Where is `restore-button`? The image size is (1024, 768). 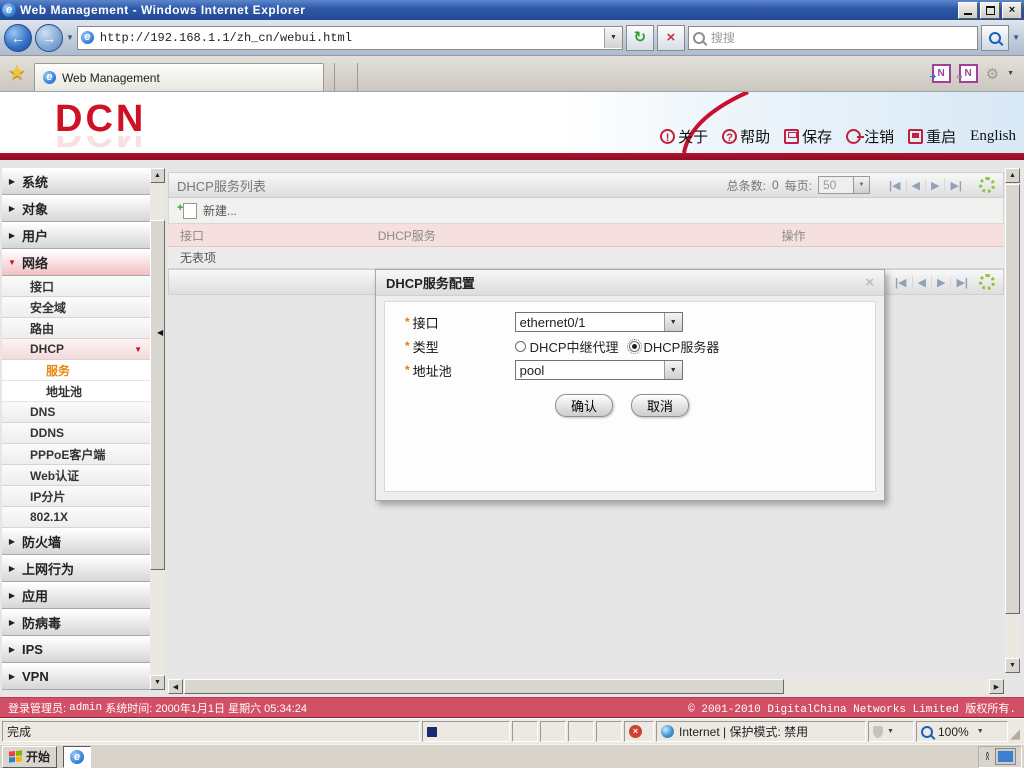 restore-button is located at coordinates (990, 10).